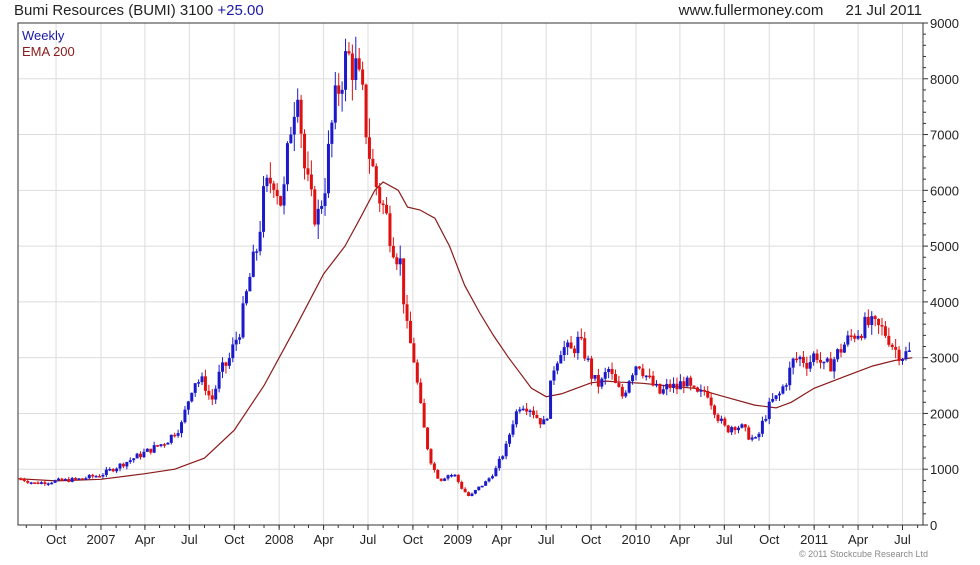  I want to click on website-link: www.fullermoney.com, so click(751, 10).